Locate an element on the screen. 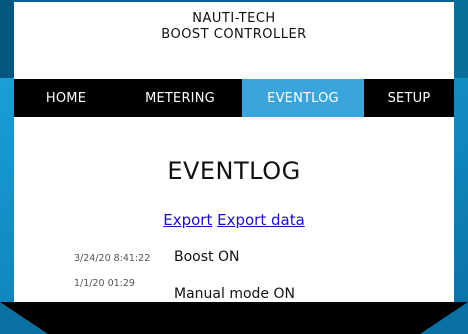 Image resolution: width=468 pixels, height=334 pixels. bottom-bar is located at coordinates (234, 318).